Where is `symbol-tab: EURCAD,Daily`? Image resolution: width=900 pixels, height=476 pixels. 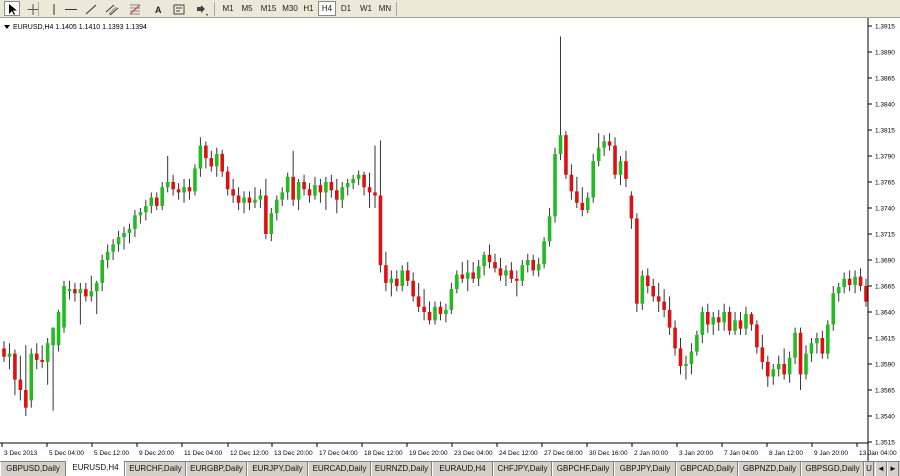
symbol-tab: EURCAD,Daily is located at coordinates (339, 469).